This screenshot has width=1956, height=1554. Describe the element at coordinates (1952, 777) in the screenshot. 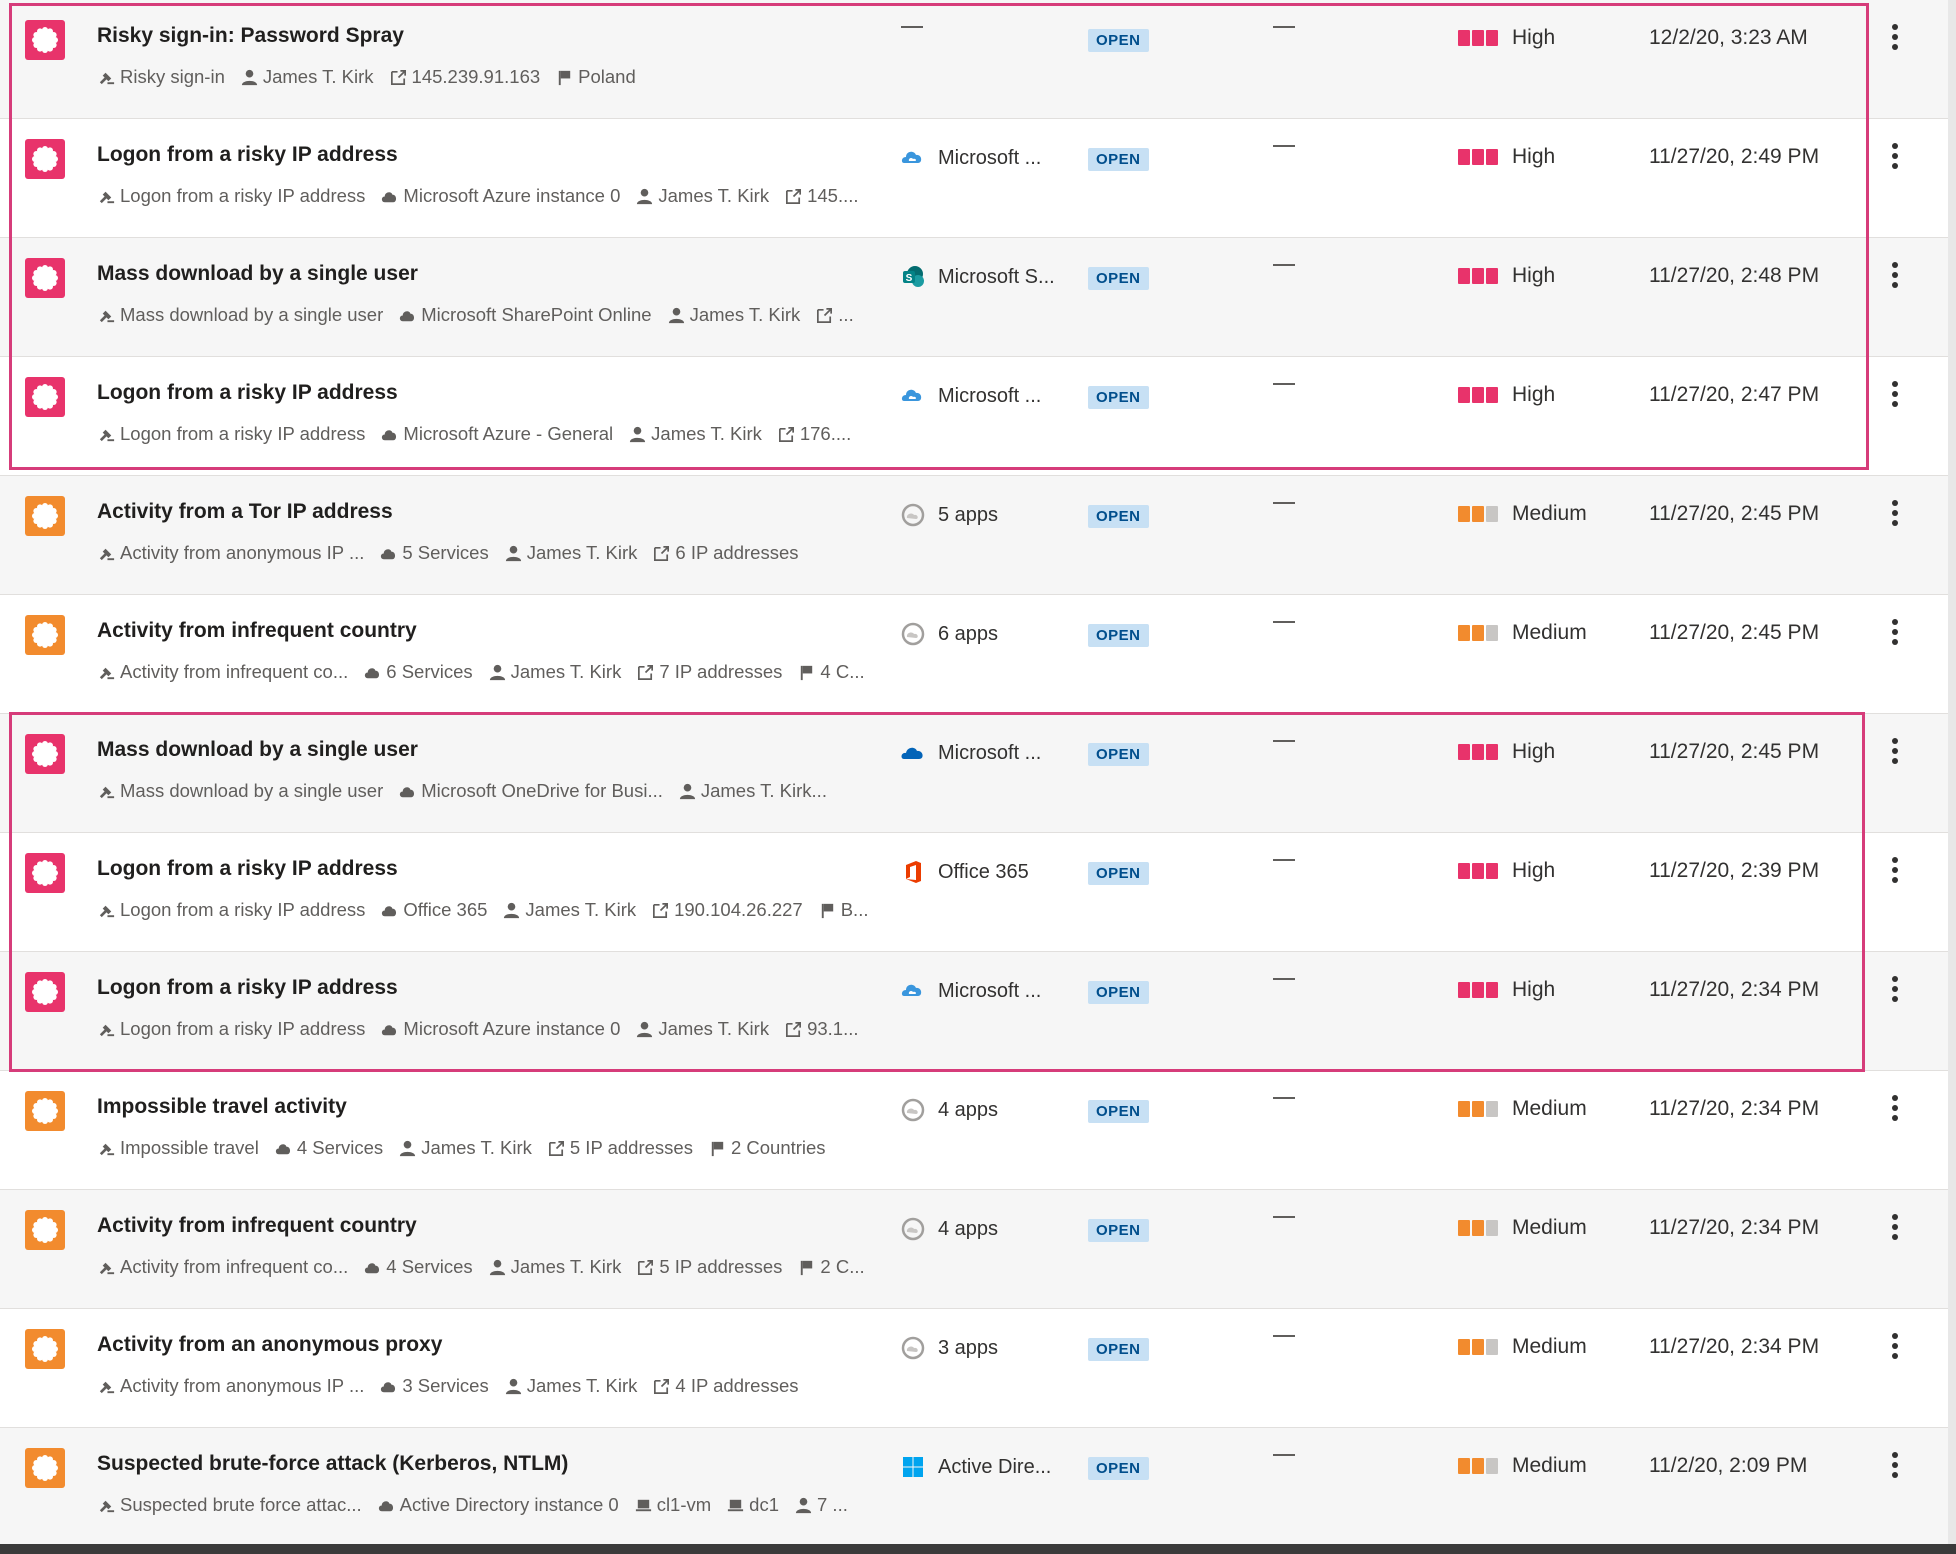

I see `scrollbar` at that location.